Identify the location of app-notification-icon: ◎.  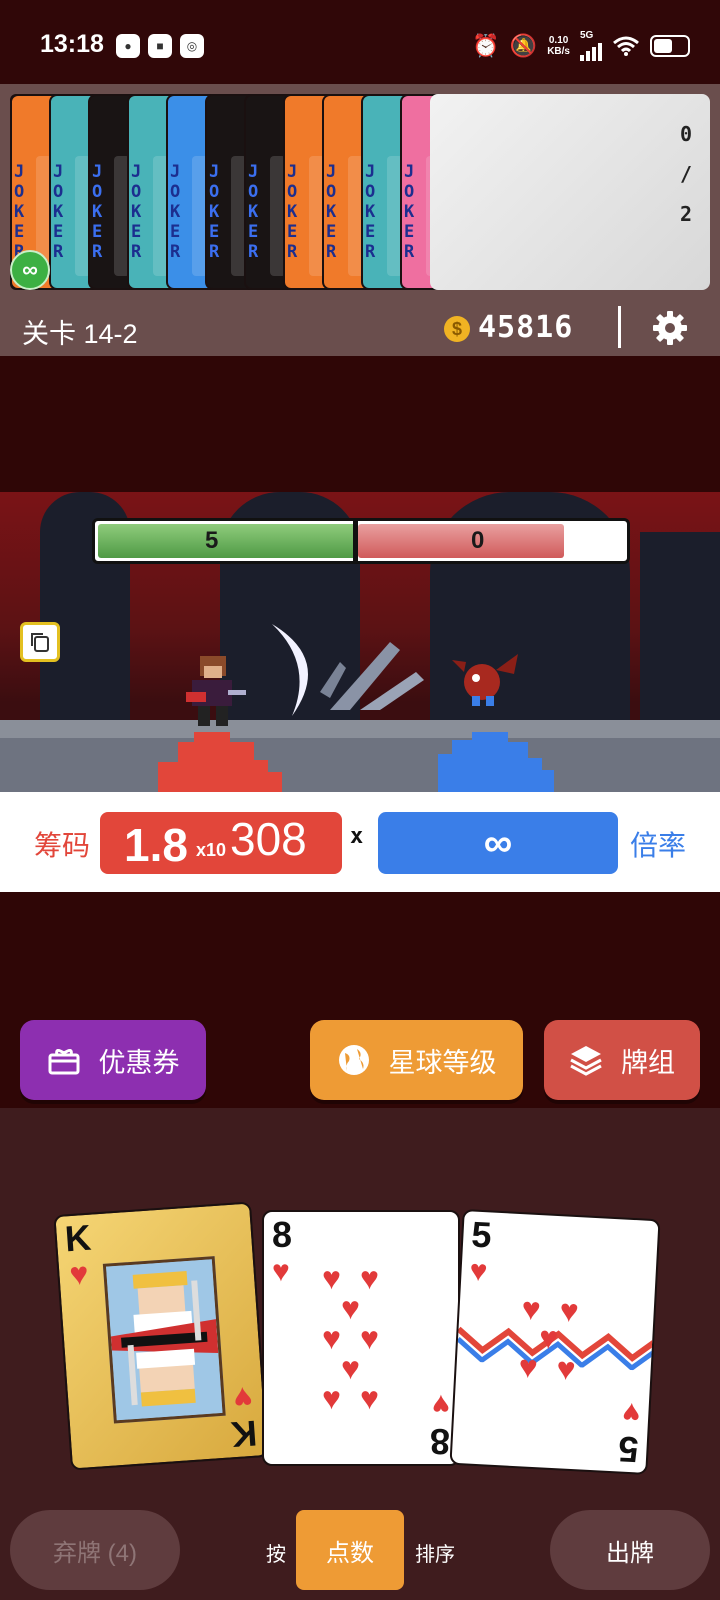
(192, 46).